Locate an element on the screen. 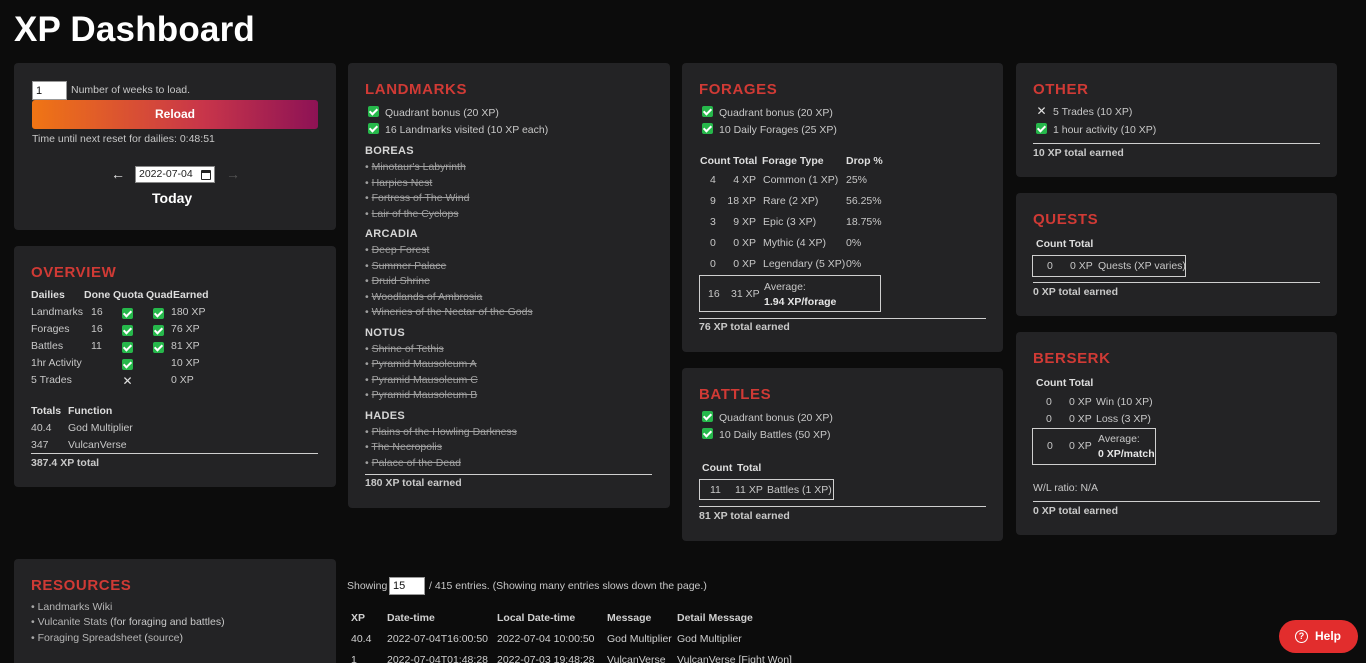  resource-item: • Landmarks Wiki is located at coordinates (72, 607).